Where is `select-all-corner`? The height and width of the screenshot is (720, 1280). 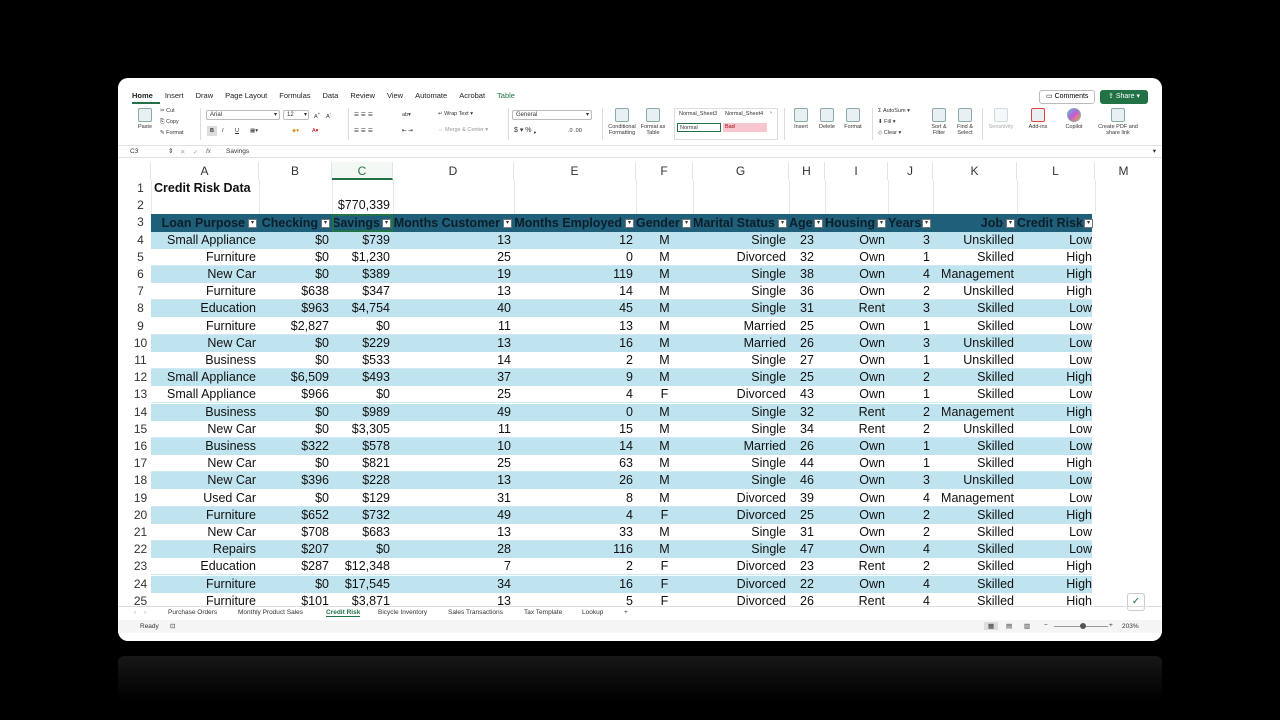 select-all-corner is located at coordinates (140, 171).